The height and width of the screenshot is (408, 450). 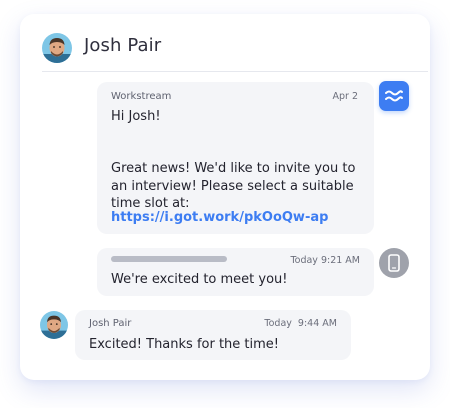 I want to click on message-body: Excited! Thanks for the time!, so click(x=184, y=344).